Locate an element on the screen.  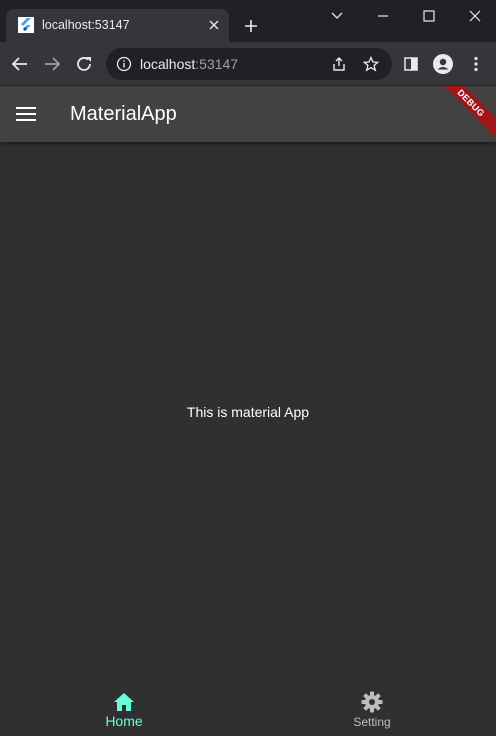
share-icon is located at coordinates (339, 64).